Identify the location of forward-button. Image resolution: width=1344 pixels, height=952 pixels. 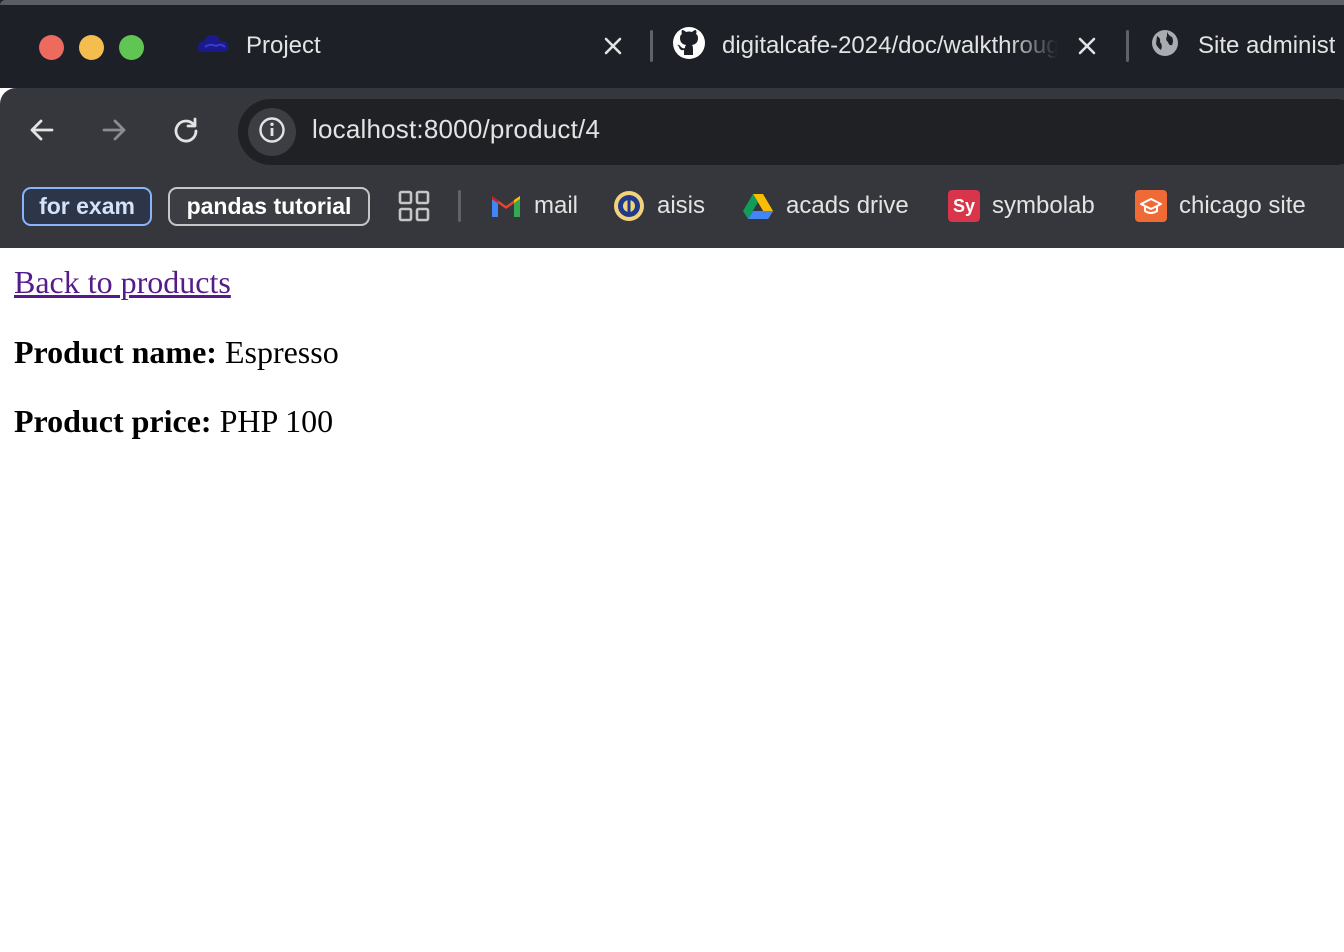
(114, 132).